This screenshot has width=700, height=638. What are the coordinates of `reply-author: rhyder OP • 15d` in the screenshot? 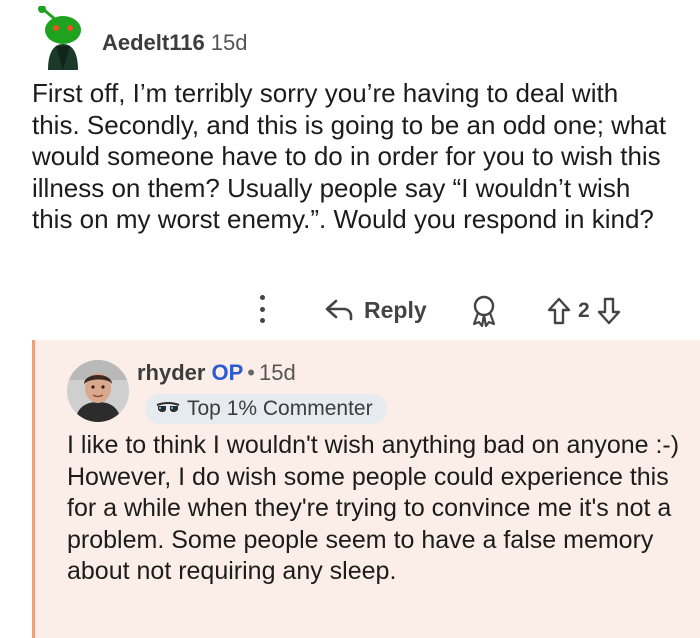 It's located at (216, 373).